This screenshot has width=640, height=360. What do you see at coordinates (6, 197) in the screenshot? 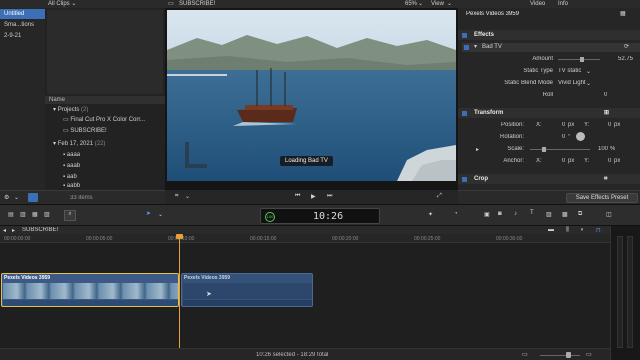
I see `gear-icon: ⚙` at bounding box center [6, 197].